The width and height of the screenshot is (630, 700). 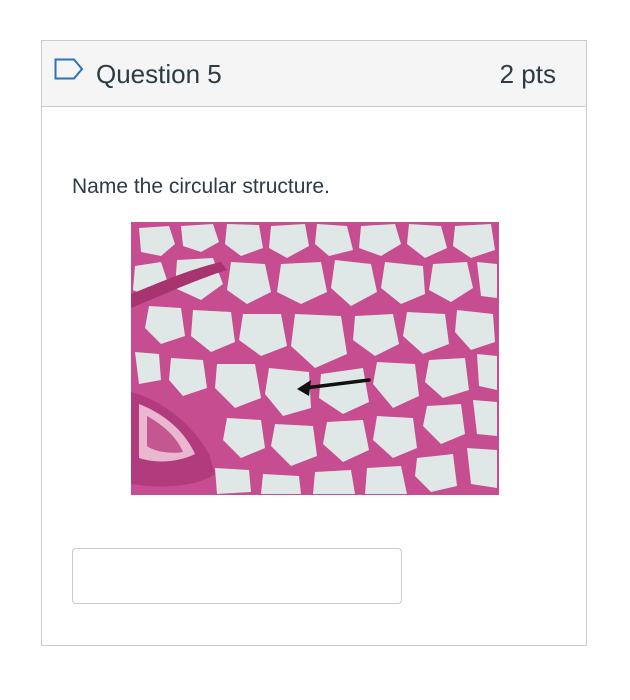 What do you see at coordinates (527, 74) in the screenshot?
I see `question-points: 2 pts` at bounding box center [527, 74].